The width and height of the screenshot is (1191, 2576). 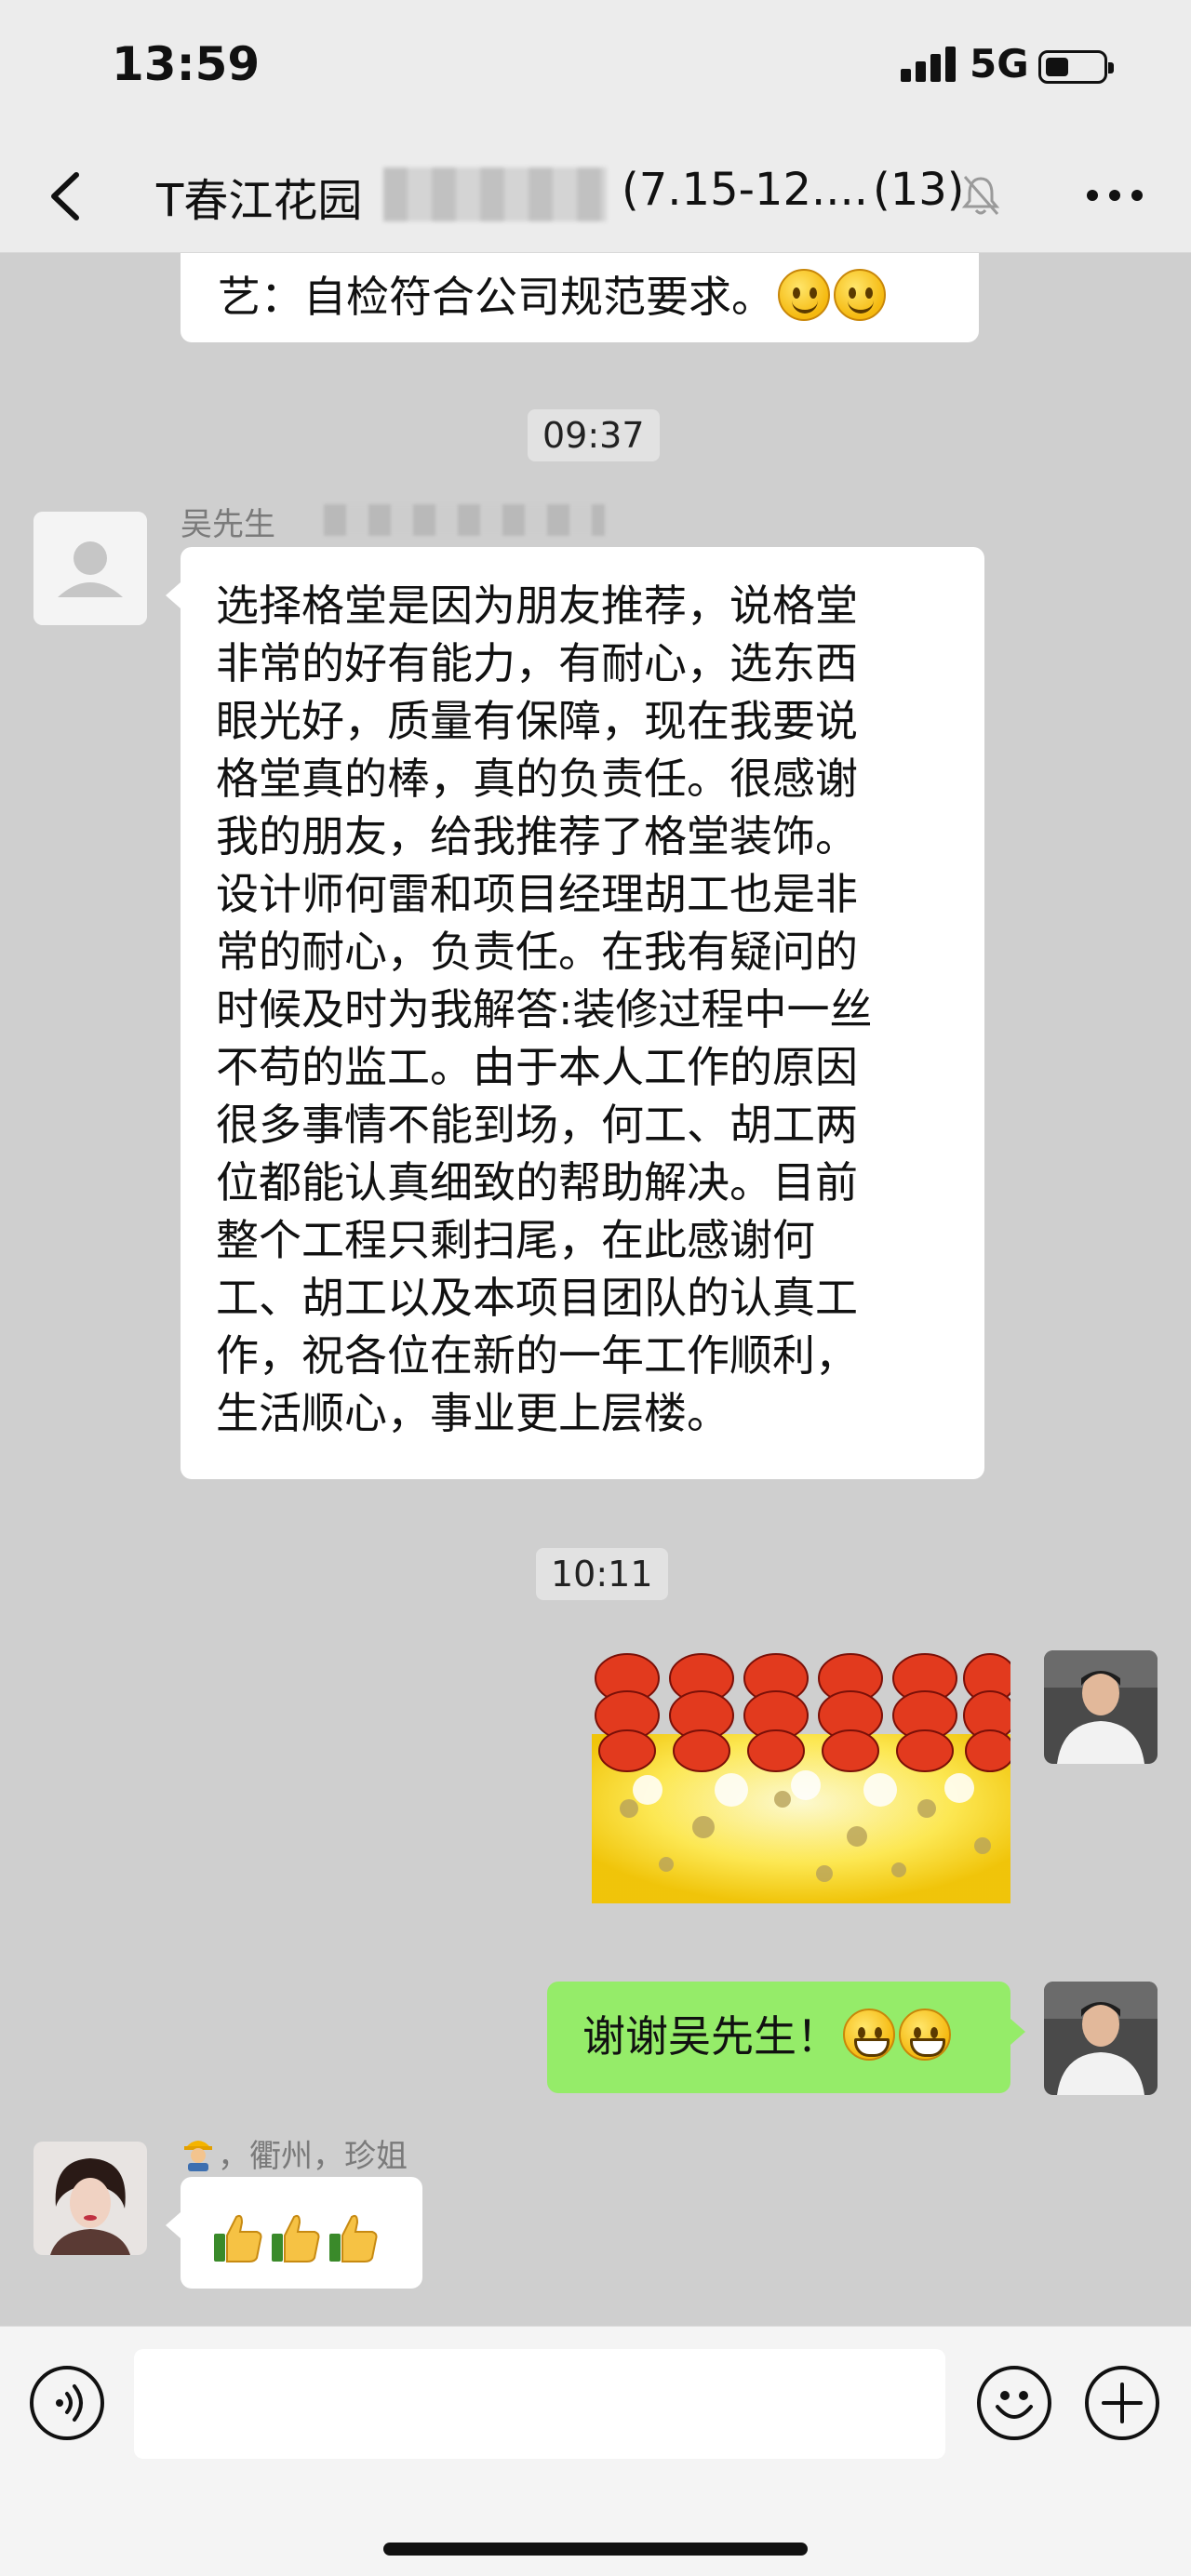 What do you see at coordinates (919, 190) in the screenshot?
I see `member-count: (13)` at bounding box center [919, 190].